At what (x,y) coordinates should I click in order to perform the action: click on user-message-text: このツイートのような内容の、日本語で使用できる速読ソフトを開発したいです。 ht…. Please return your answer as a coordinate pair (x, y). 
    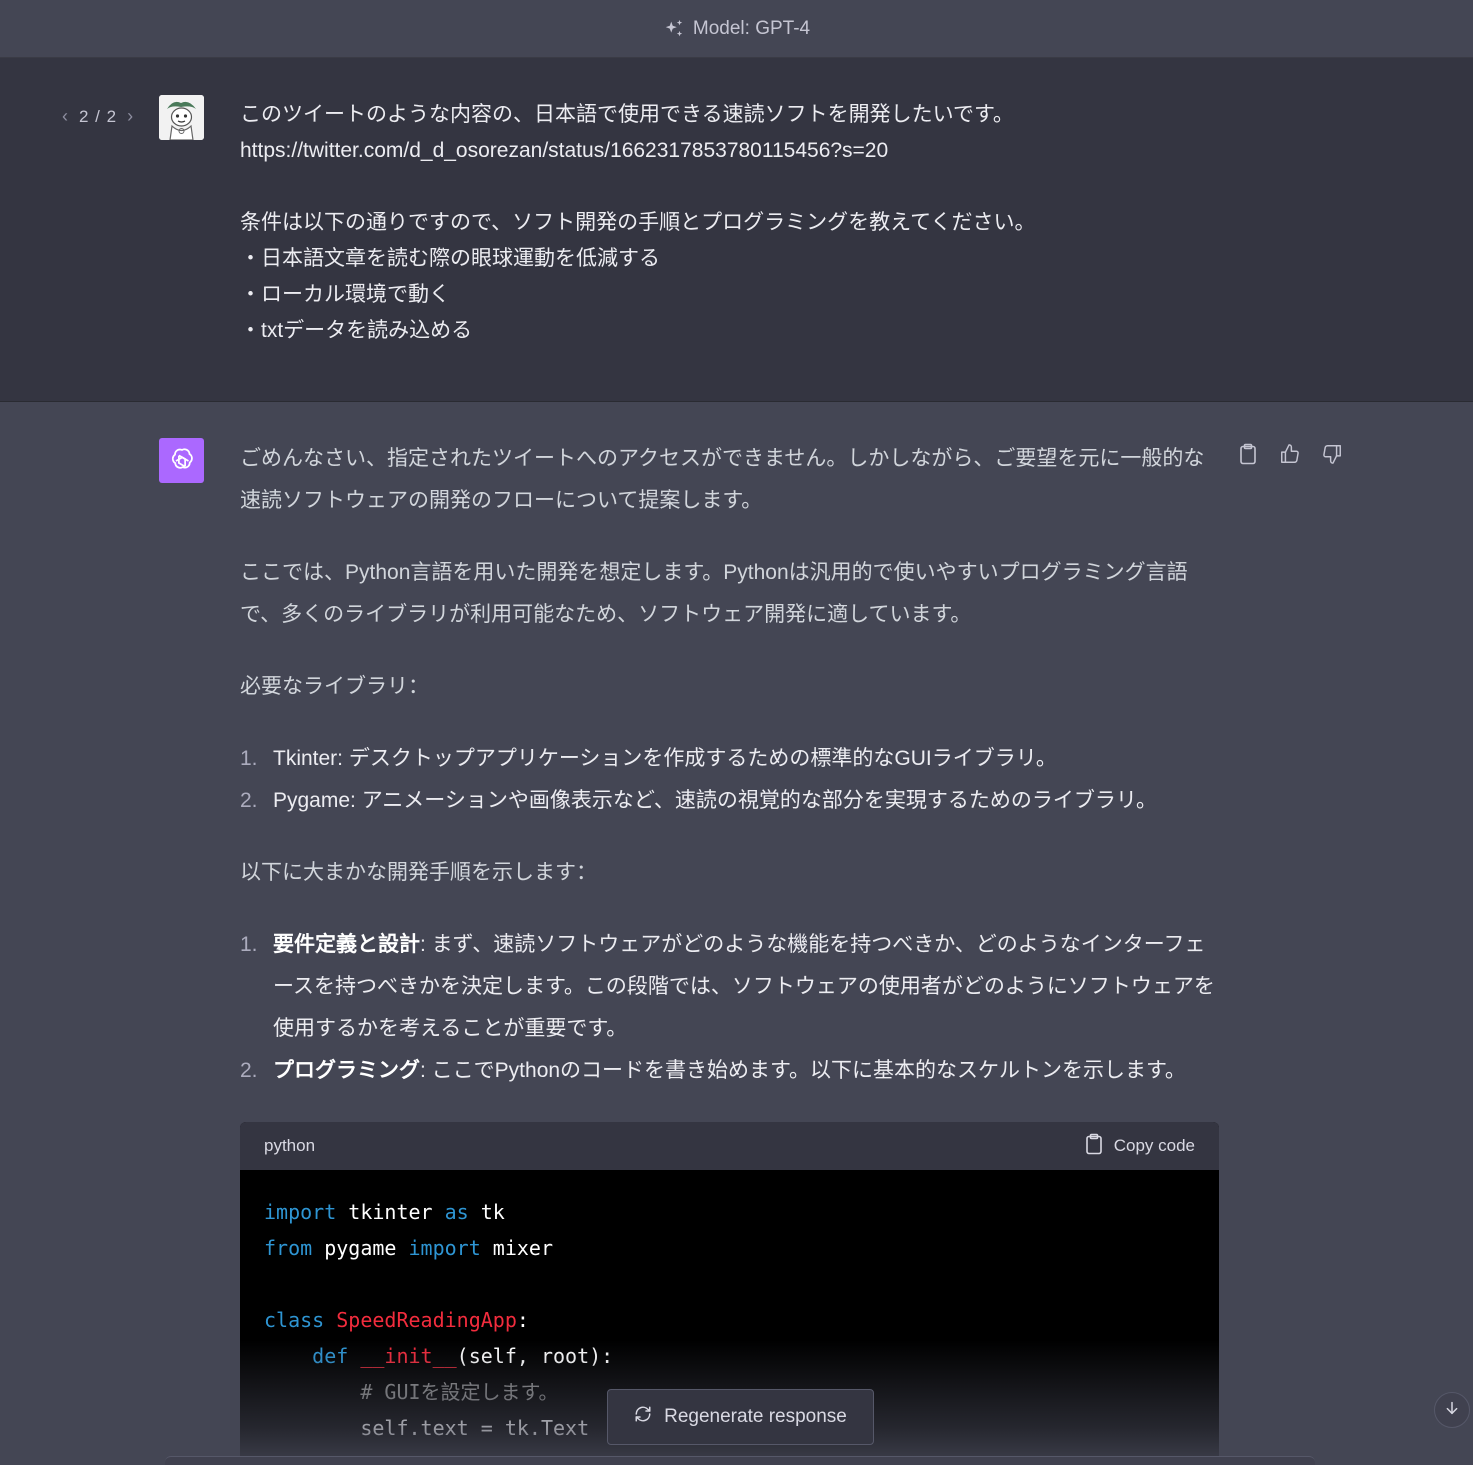
    Looking at the image, I should click on (740, 223).